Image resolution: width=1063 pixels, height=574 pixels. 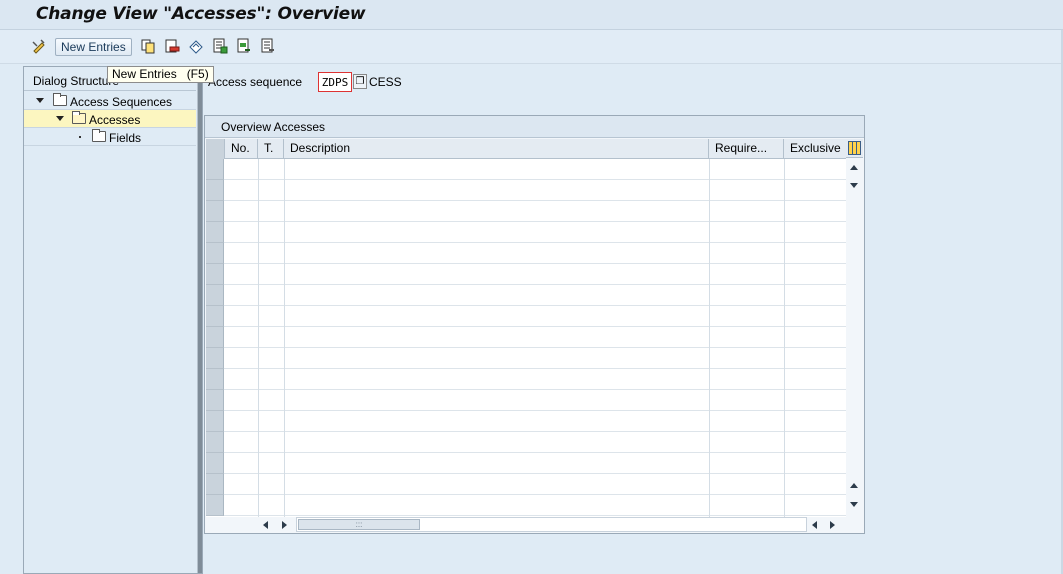 What do you see at coordinates (268, 46) in the screenshot?
I see `deselect-all-icon` at bounding box center [268, 46].